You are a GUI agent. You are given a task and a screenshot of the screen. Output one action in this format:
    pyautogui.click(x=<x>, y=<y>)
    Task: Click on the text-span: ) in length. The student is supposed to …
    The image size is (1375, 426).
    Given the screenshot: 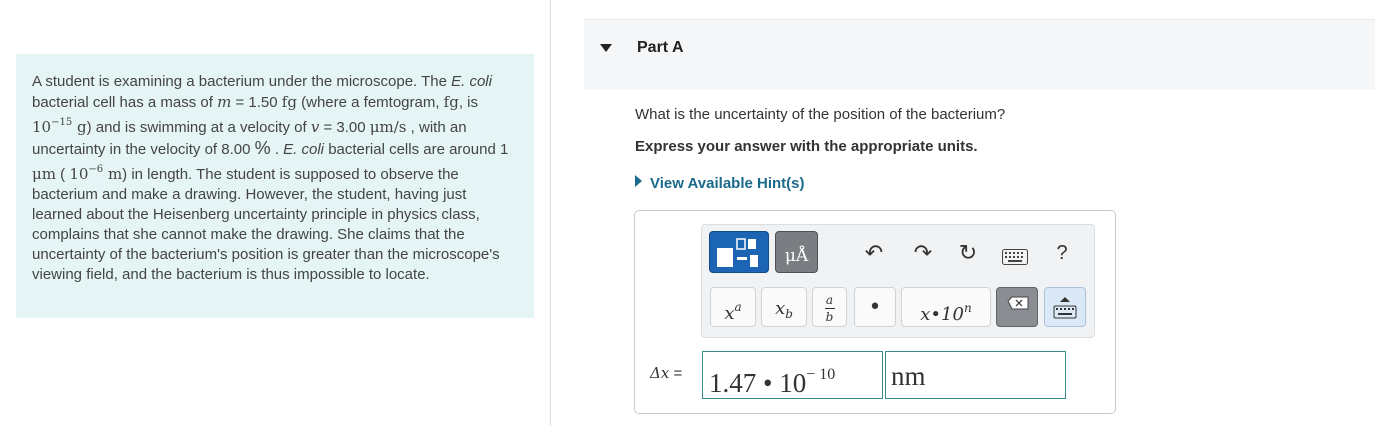 What is the action you would take?
    pyautogui.click(x=266, y=224)
    